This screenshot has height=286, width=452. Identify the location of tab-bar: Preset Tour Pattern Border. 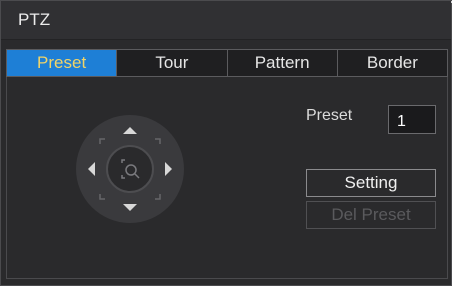
(227, 63).